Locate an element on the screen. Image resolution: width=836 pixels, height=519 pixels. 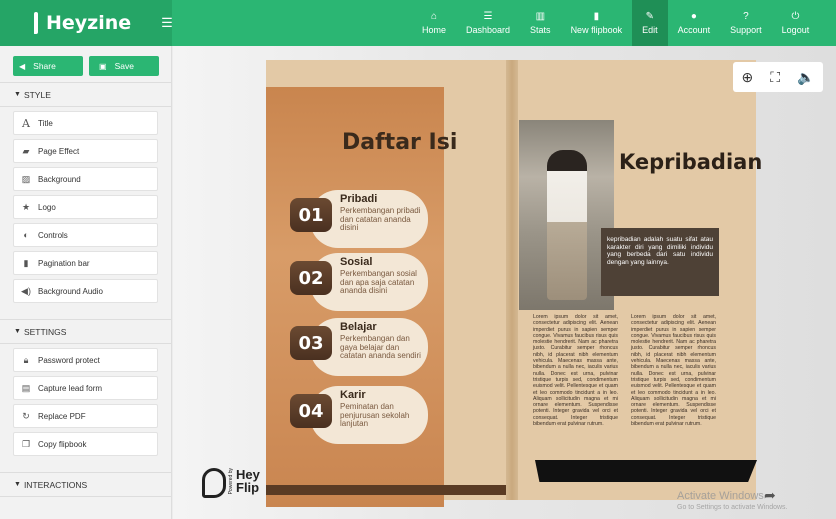
menu-label: Password protect is located at coordinates (69, 360).